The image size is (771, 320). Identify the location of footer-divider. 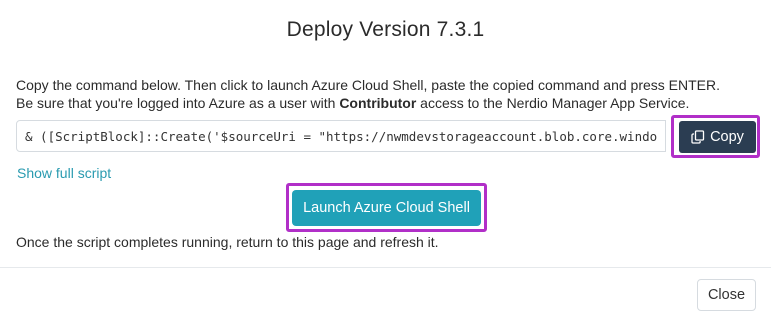
(385, 267).